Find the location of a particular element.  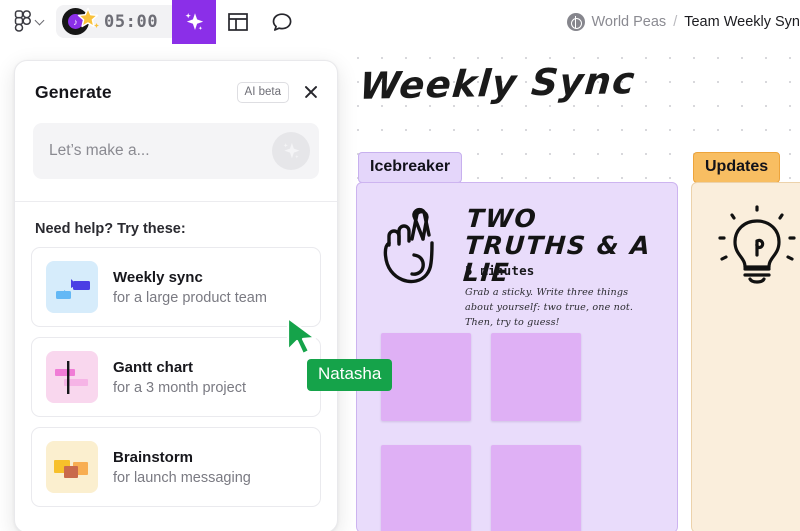

breadcrumb-file: Team Weekly Syn is located at coordinates (742, 22).